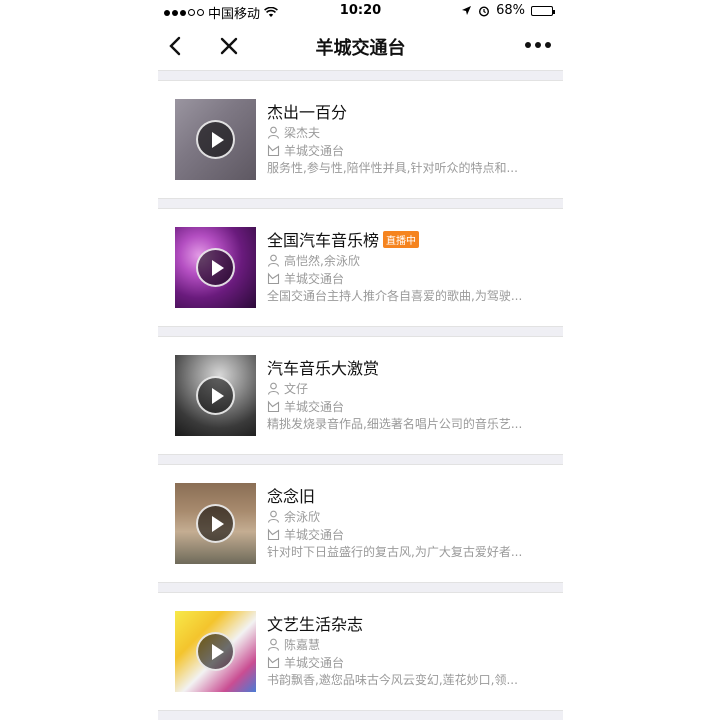 Image resolution: width=720 pixels, height=720 pixels. I want to click on battery-percent: 68%, so click(510, 10).